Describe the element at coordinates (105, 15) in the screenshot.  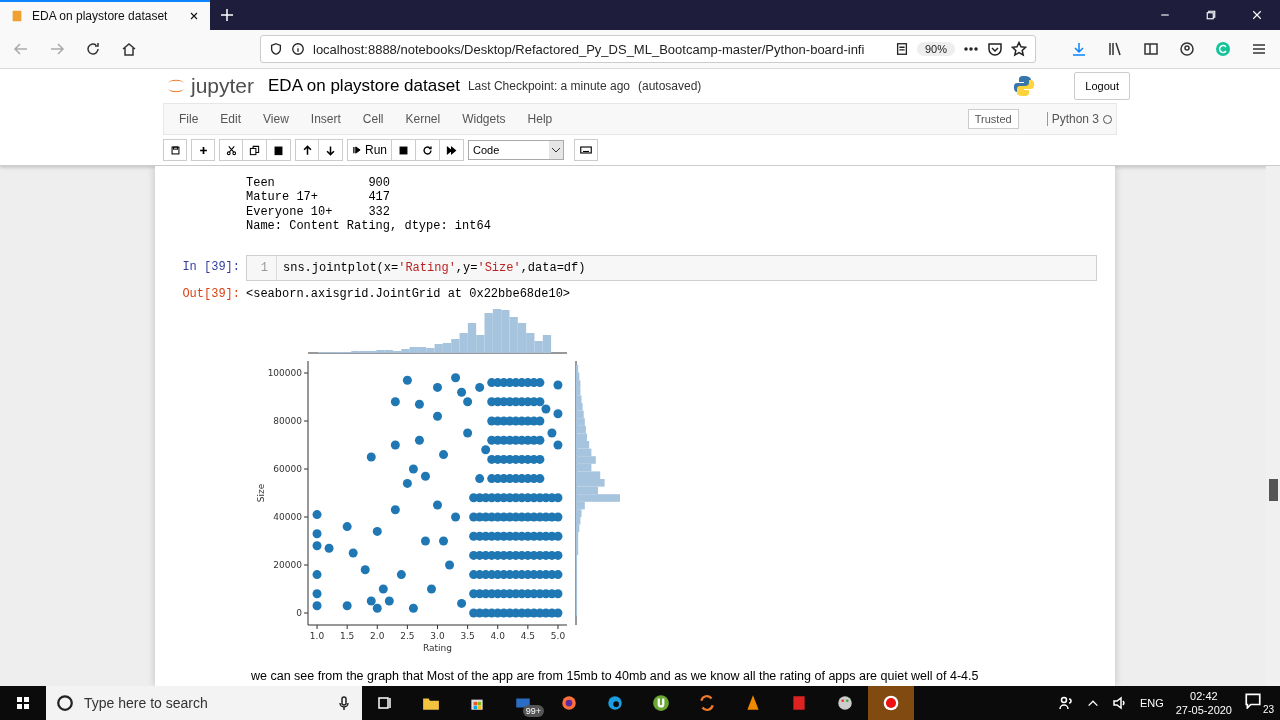
I see `browser-tab: EDA on playstore dataset` at that location.